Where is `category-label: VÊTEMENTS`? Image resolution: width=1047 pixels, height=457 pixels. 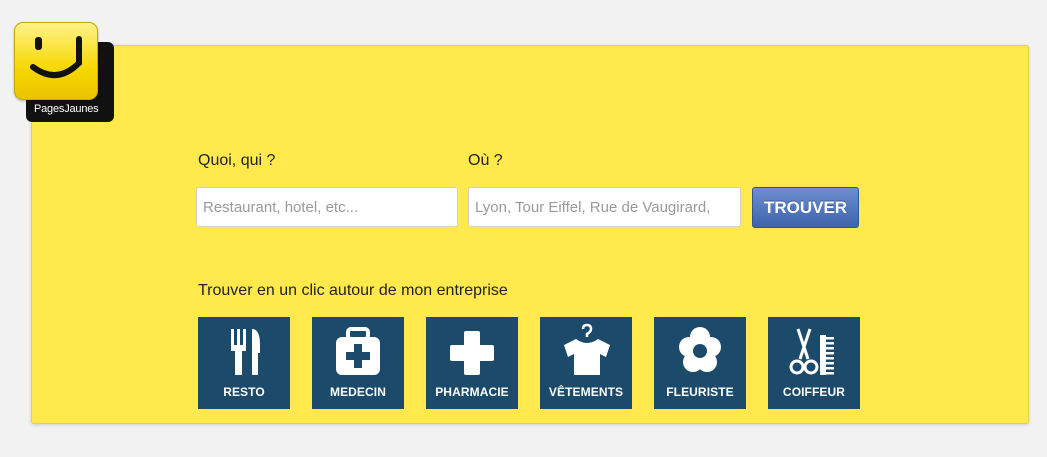 category-label: VÊTEMENTS is located at coordinates (586, 392).